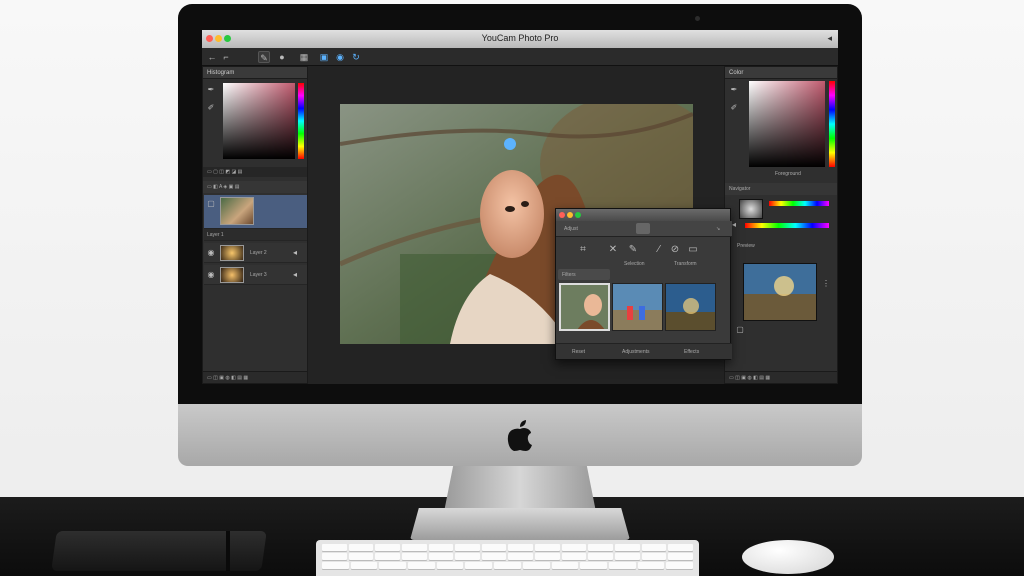 The width and height of the screenshot is (1024, 576). I want to click on brush-tool-icon: ✎, so click(264, 57).